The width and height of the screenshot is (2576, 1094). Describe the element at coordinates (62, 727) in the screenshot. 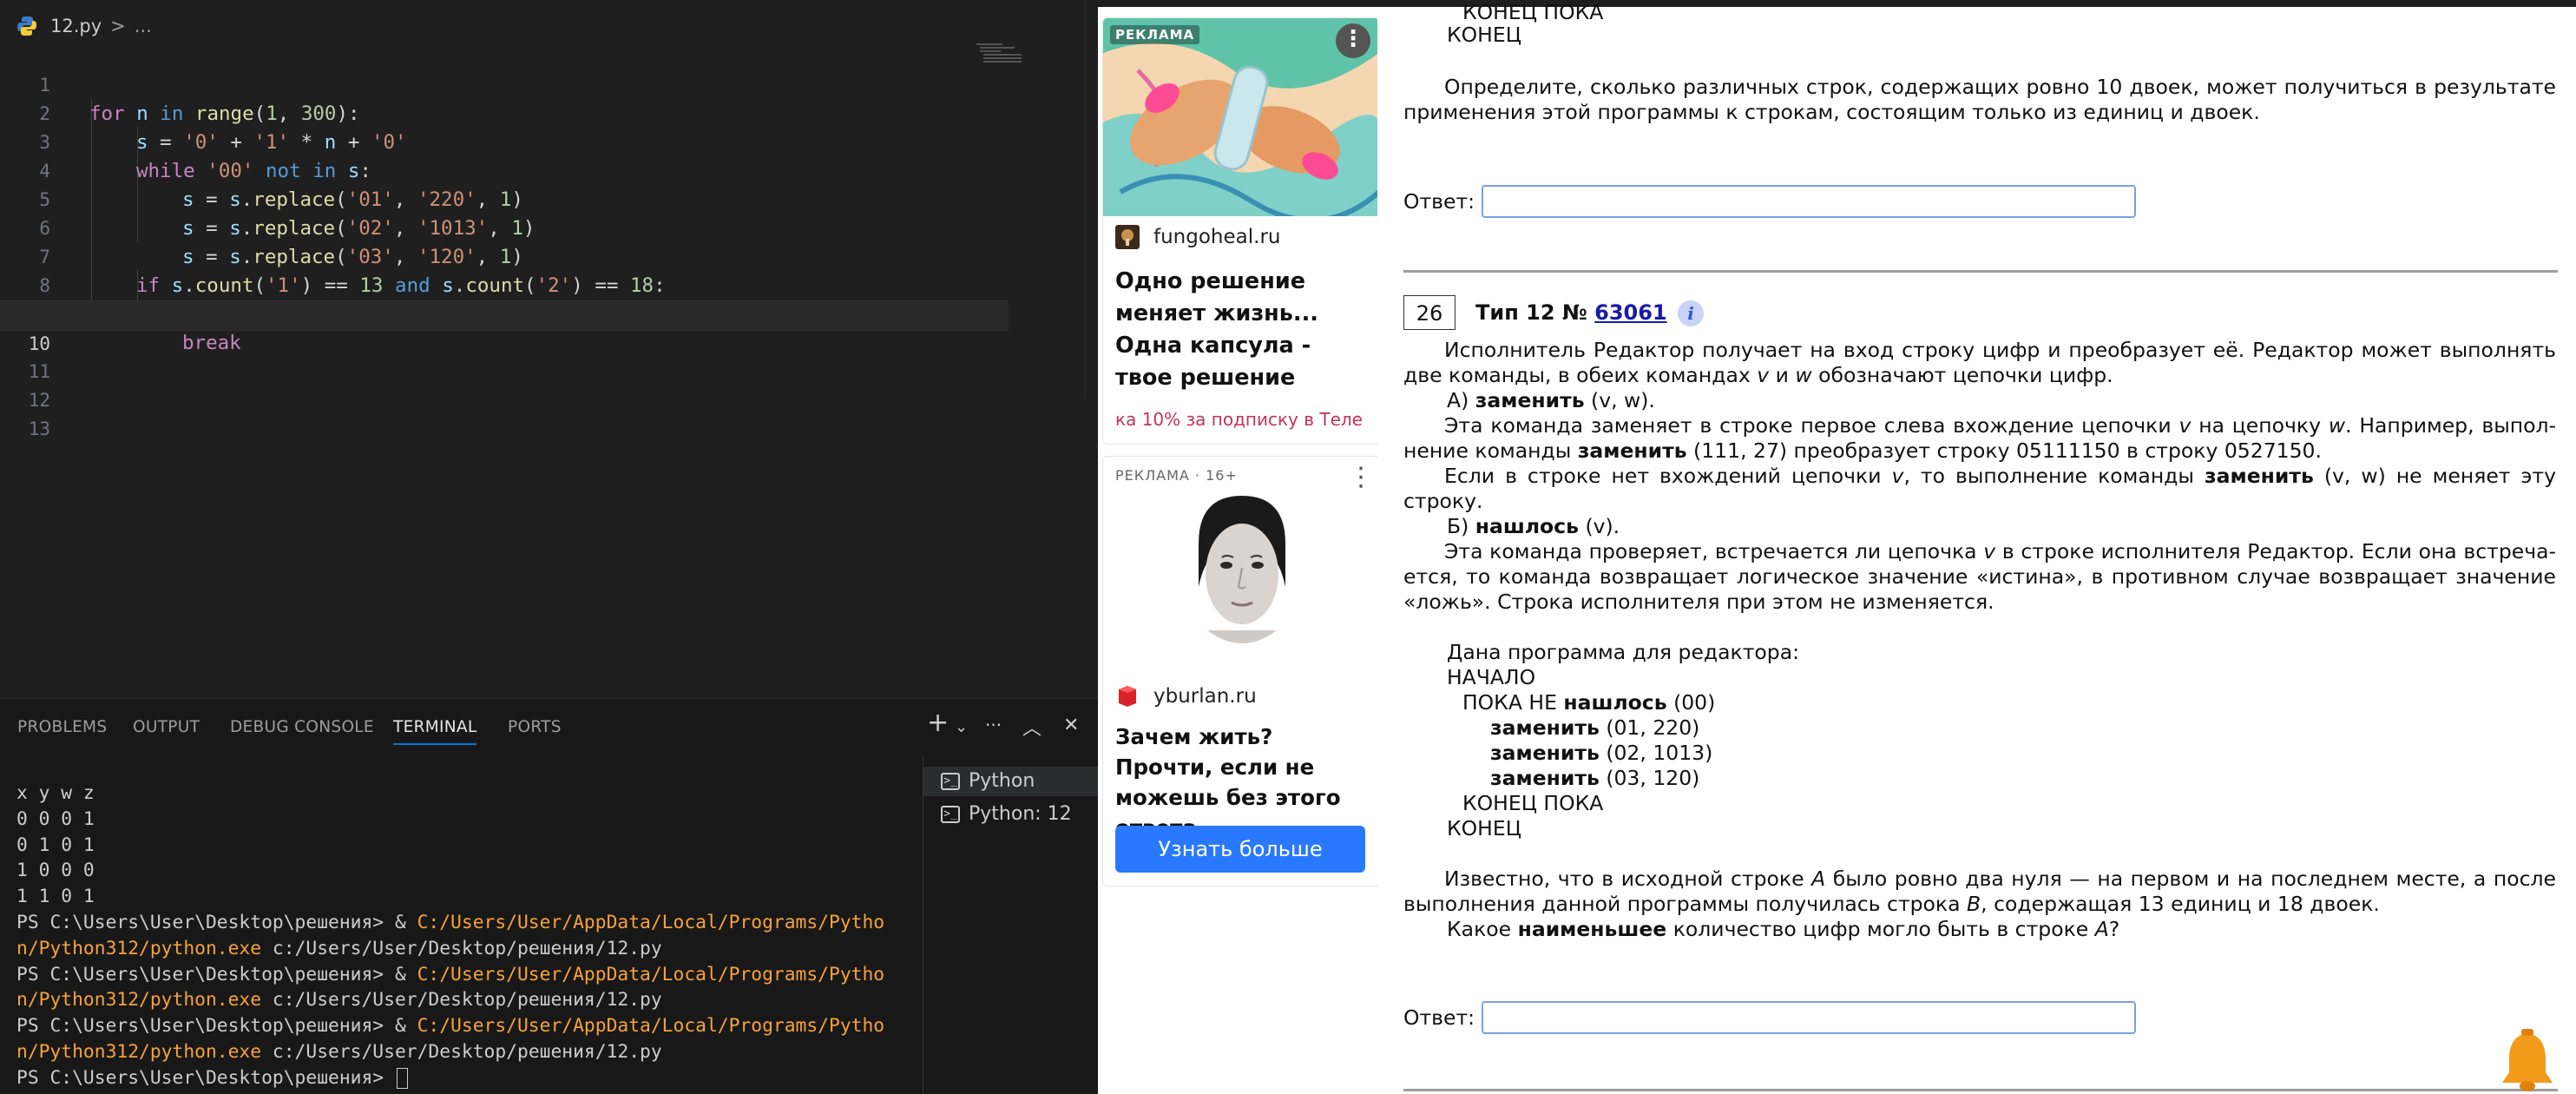

I see `tab-problems: PROBLEMS` at that location.